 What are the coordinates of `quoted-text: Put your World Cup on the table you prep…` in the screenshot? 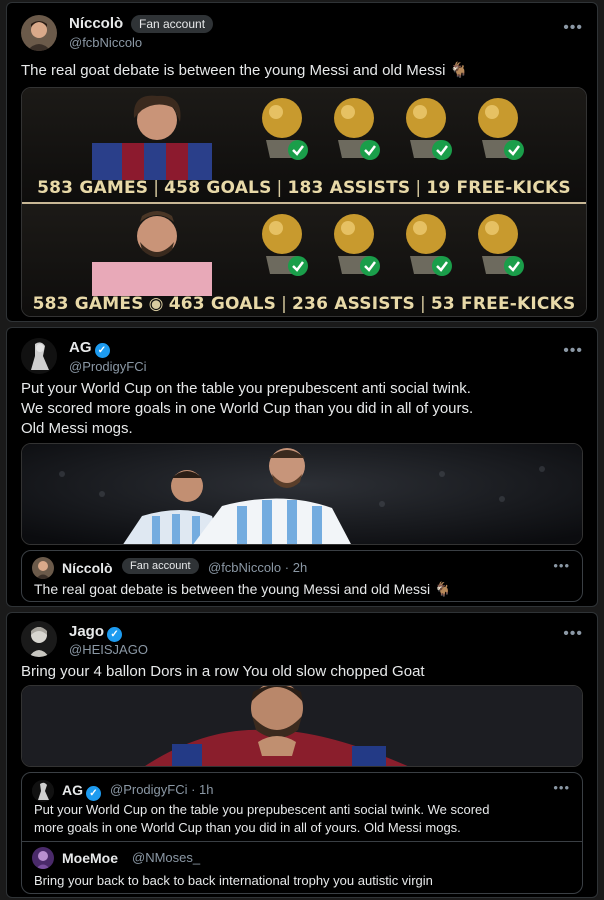 It's located at (262, 819).